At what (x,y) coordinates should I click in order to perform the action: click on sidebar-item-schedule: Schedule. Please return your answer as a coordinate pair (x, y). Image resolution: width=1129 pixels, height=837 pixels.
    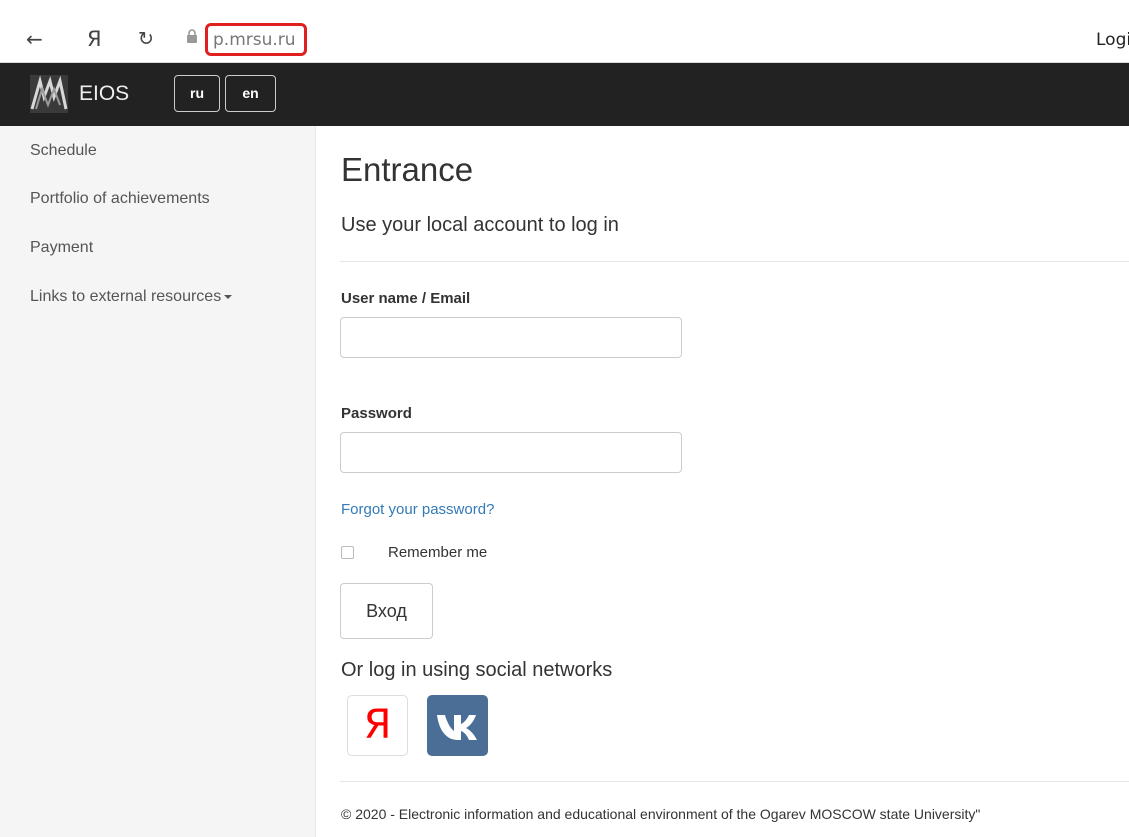
    Looking at the image, I should click on (63, 151).